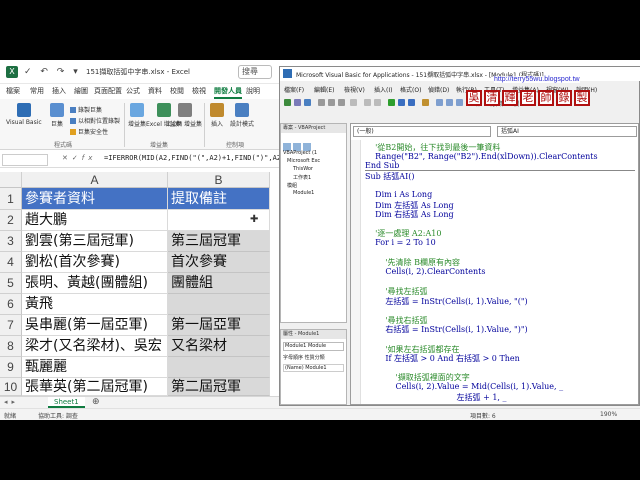 The height and width of the screenshot is (480, 640). I want to click on tree-thisworkbook: ThisWor, so click(303, 169).